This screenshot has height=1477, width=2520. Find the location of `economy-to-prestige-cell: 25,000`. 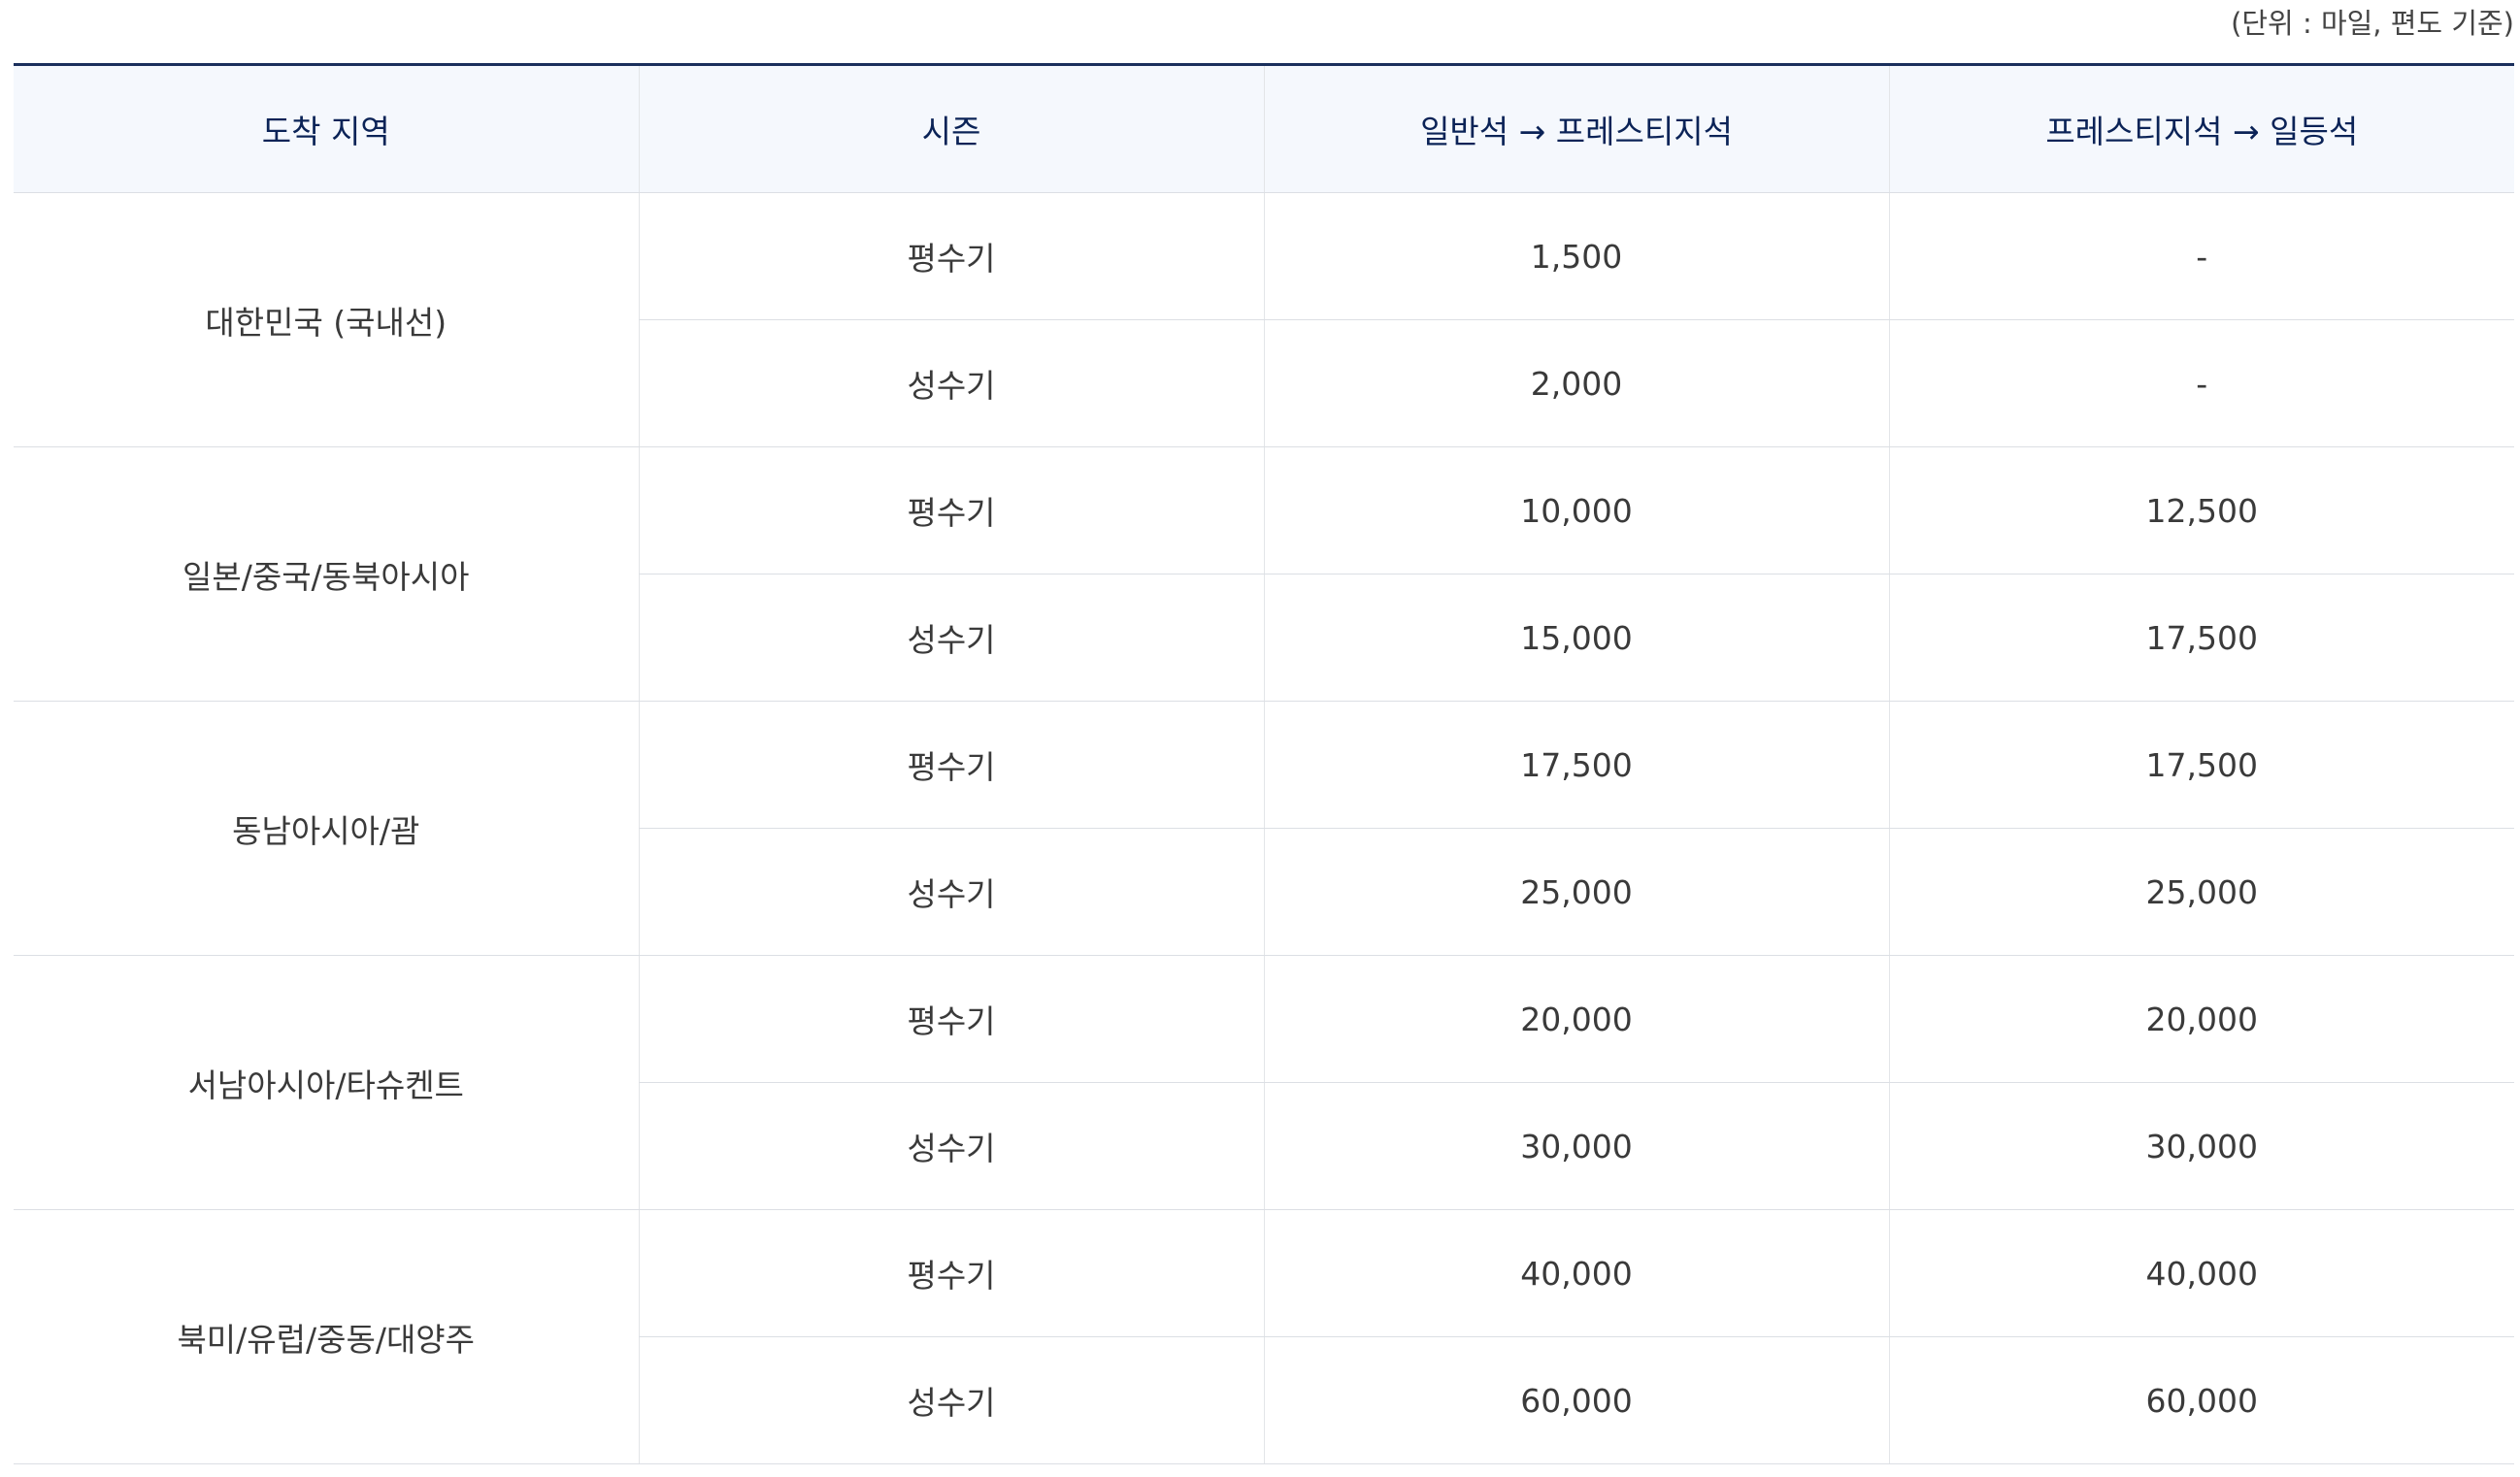

economy-to-prestige-cell: 25,000 is located at coordinates (1576, 892).